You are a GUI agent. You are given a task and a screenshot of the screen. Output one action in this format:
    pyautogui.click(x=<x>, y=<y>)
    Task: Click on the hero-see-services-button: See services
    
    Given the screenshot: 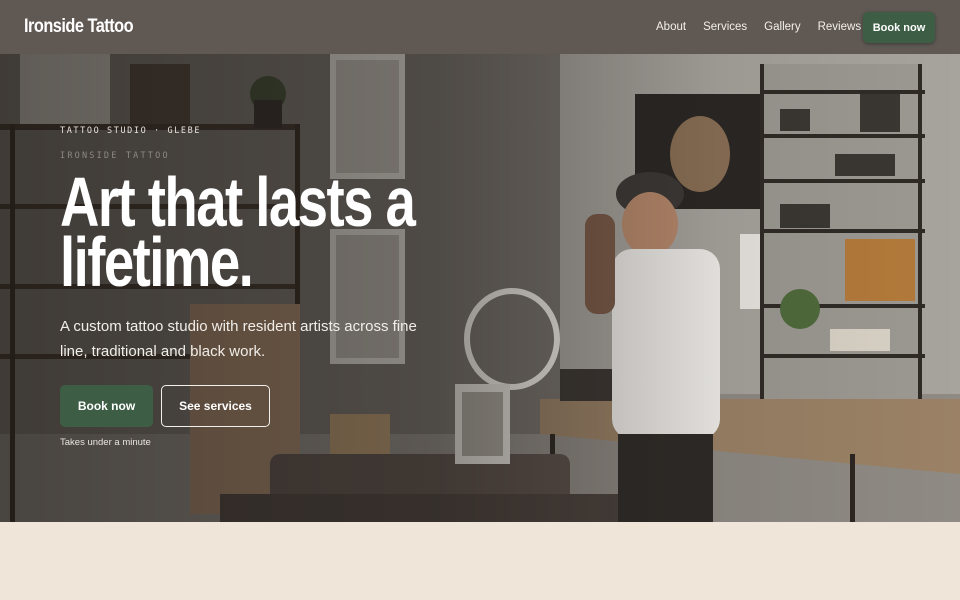 What is the action you would take?
    pyautogui.click(x=215, y=406)
    